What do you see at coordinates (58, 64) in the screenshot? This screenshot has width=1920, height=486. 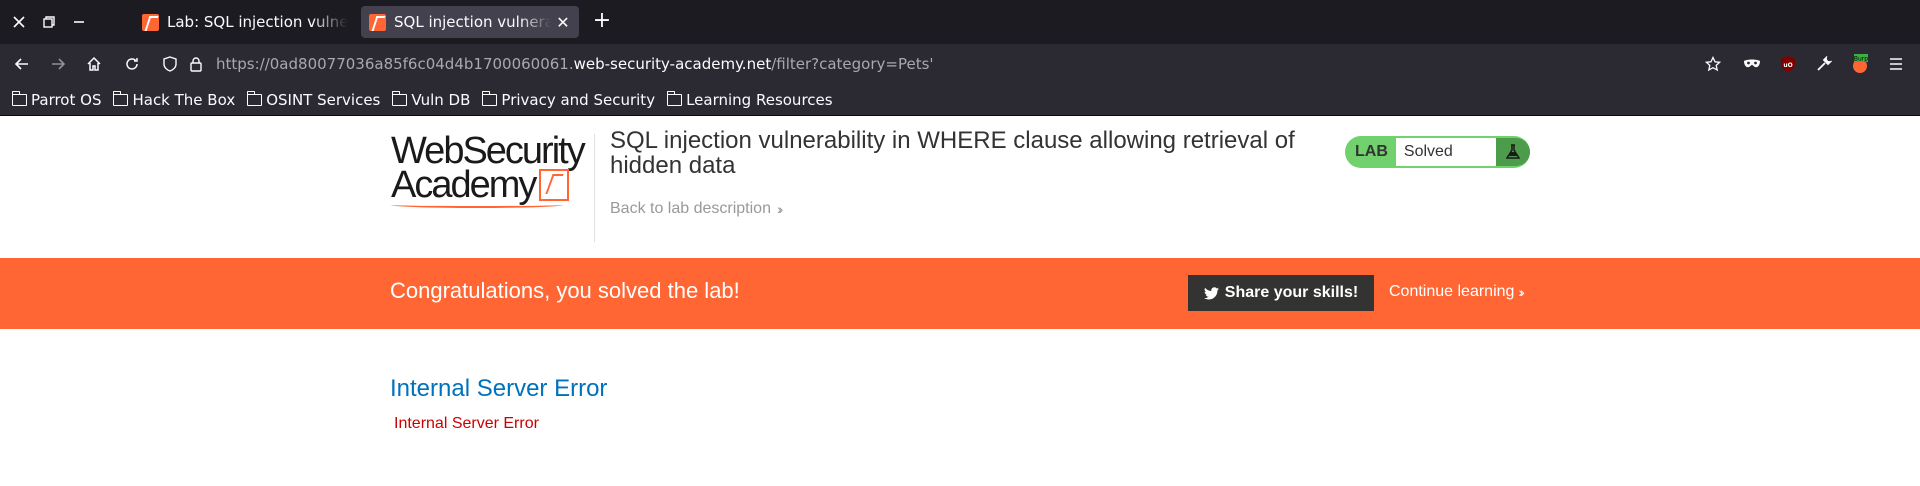 I see `forward-arrow-icon` at bounding box center [58, 64].